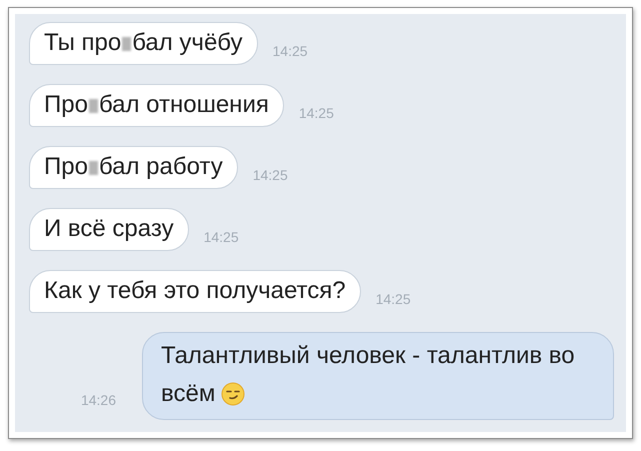 This screenshot has height=451, width=641. What do you see at coordinates (195, 290) in the screenshot?
I see `message-text: Как у тебя это получается?` at bounding box center [195, 290].